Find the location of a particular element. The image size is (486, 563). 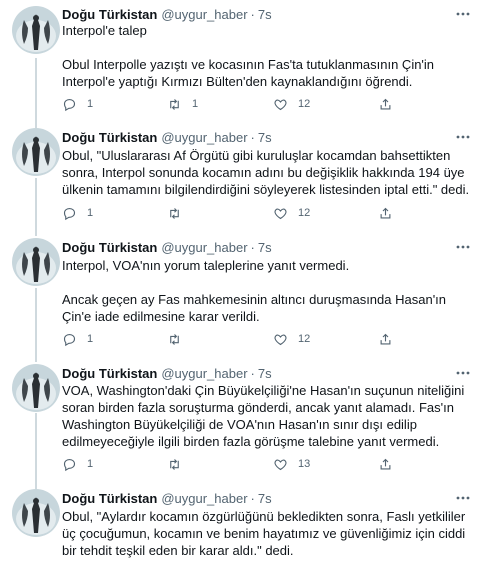

tweet-paragraph: Interpol'e talep is located at coordinates (104, 30).